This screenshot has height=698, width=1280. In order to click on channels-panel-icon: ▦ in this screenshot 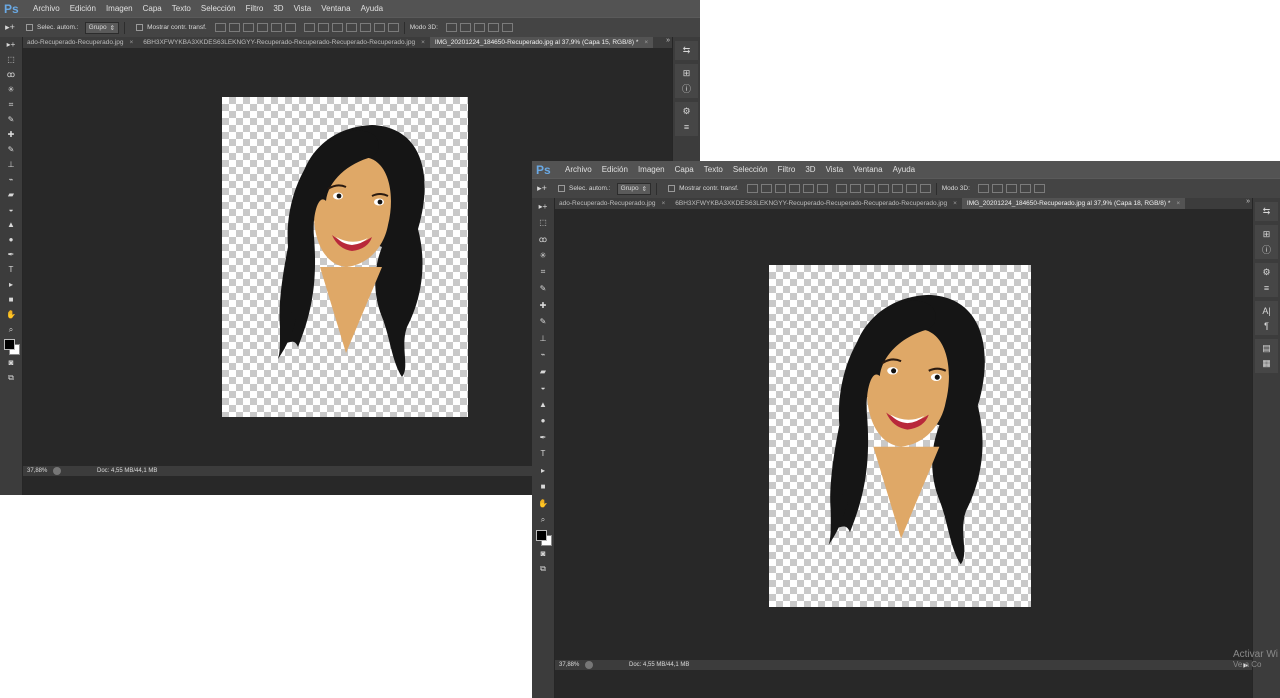, I will do `click(1266, 363)`.